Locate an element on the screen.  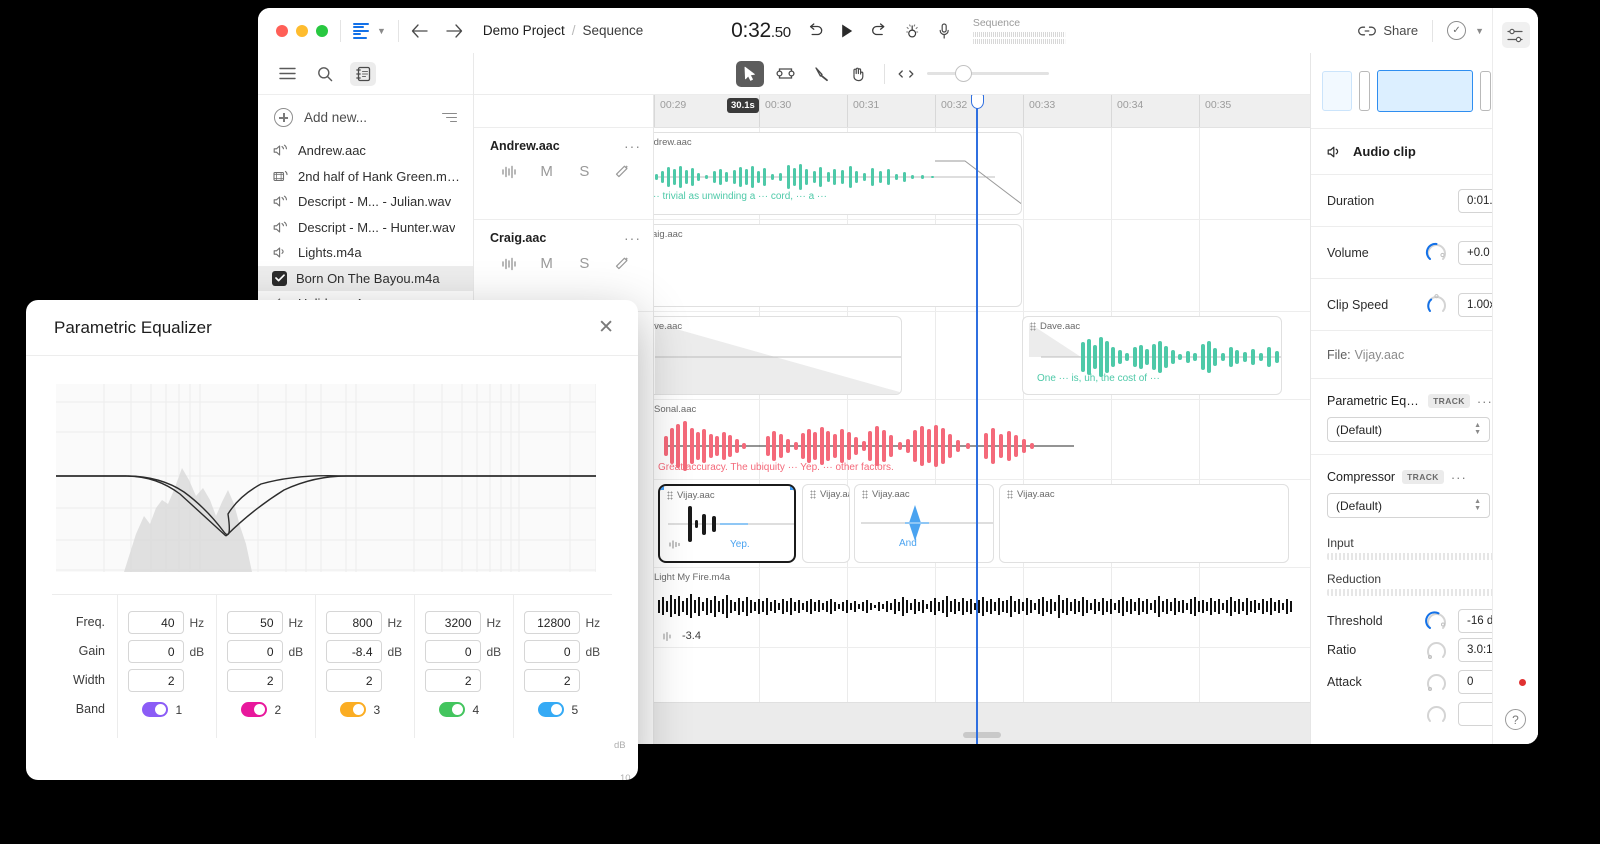
list-item: Andrew.aac is located at coordinates (365, 151).